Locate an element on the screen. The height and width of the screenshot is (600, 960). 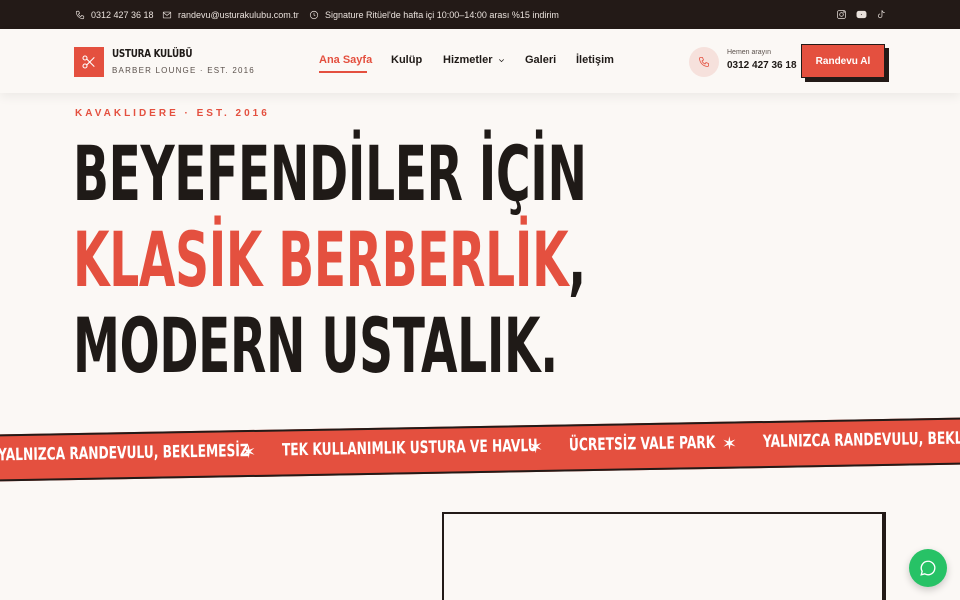
call-icon-button is located at coordinates (704, 62).